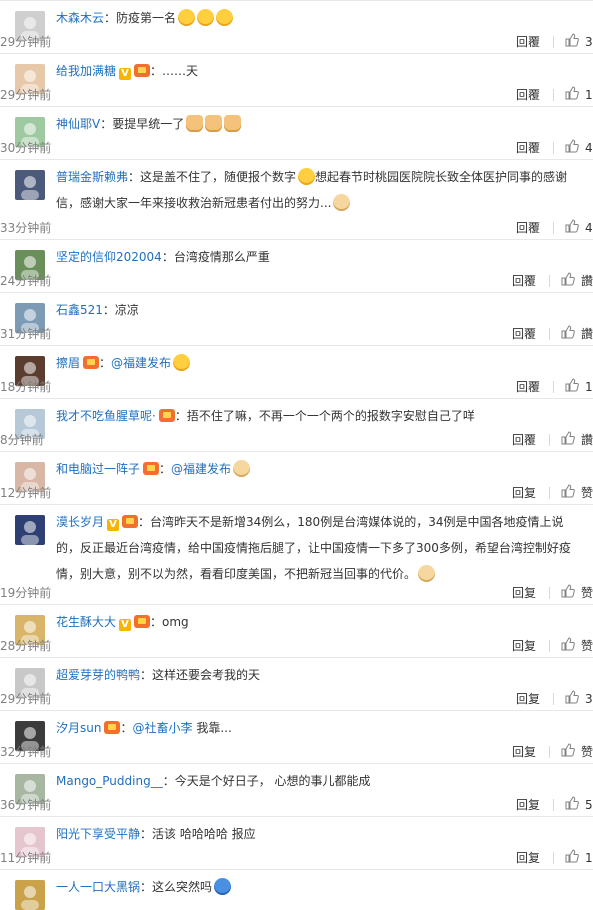  Describe the element at coordinates (552, 333) in the screenshot. I see `comment-actions: 回覆 讚` at that location.